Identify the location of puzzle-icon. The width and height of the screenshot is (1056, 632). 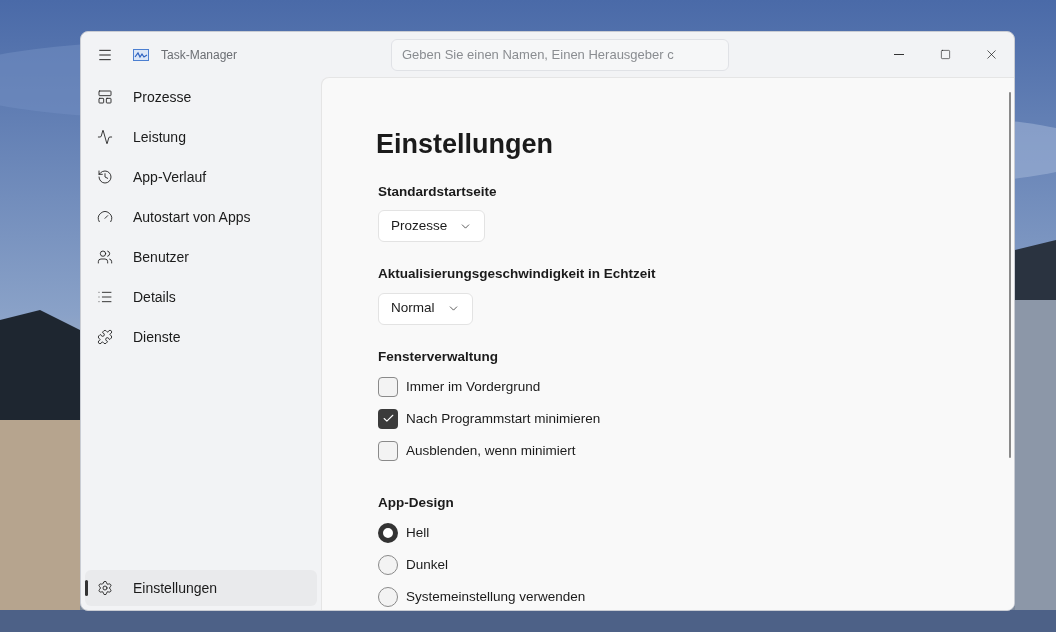
(105, 337).